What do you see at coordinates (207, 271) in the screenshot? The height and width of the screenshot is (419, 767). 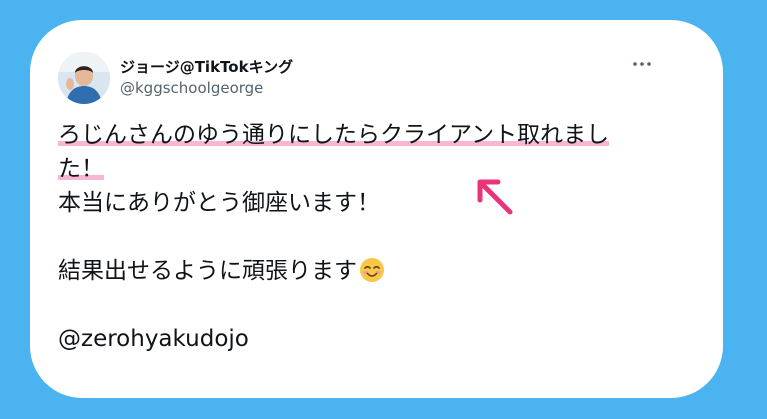 I see `tweet-line-4: 結果出せるように頑張ります` at bounding box center [207, 271].